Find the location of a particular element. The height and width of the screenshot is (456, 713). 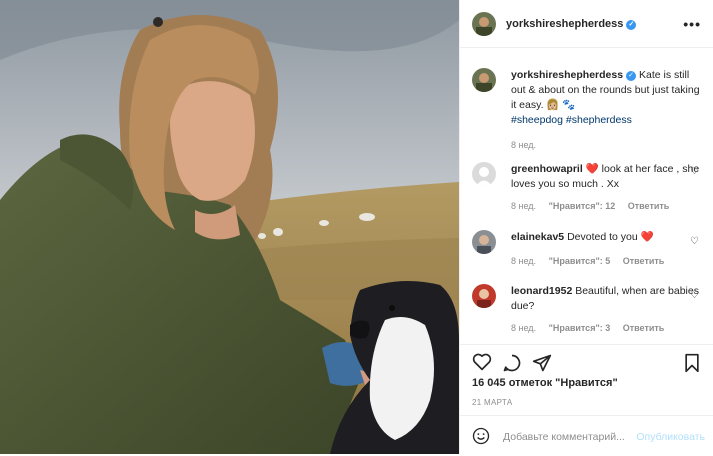

likes-count: 16 045 отметок "Нравится" is located at coordinates (545, 383).